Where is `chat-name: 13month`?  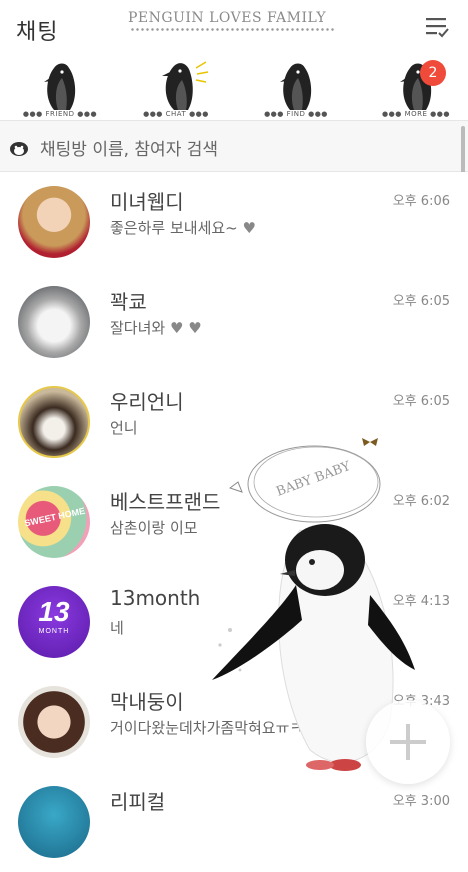 chat-name: 13month is located at coordinates (155, 598).